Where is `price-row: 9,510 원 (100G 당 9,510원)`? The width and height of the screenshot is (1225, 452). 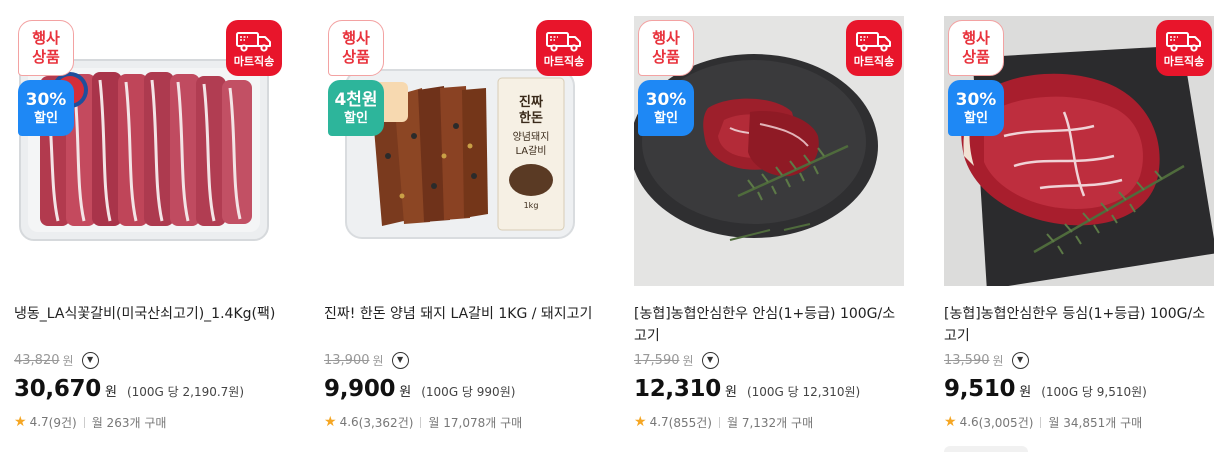
price-row: 9,510 원 (100G 당 9,510원) is located at coordinates (1045, 391).